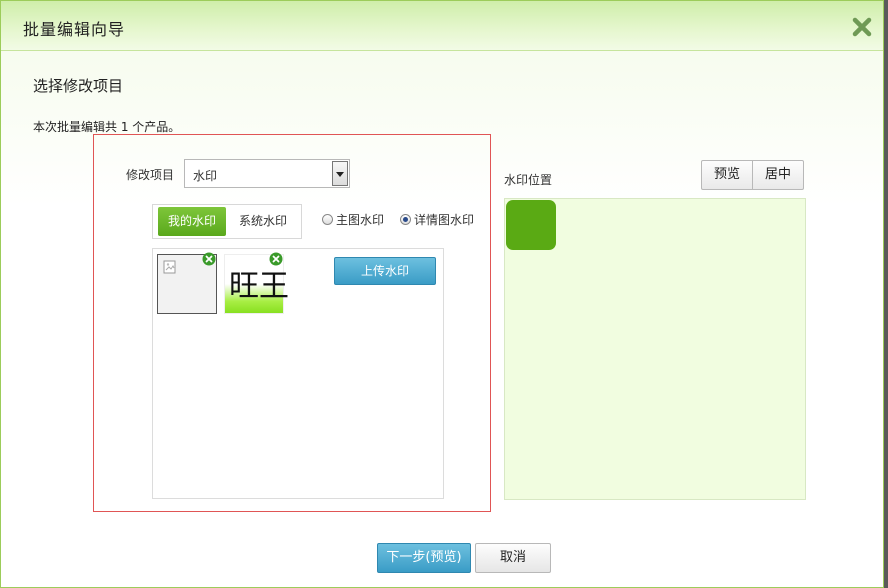 Image resolution: width=888 pixels, height=588 pixels. I want to click on product-count-info: 本次批量编辑共 1 个产品。, so click(107, 127).